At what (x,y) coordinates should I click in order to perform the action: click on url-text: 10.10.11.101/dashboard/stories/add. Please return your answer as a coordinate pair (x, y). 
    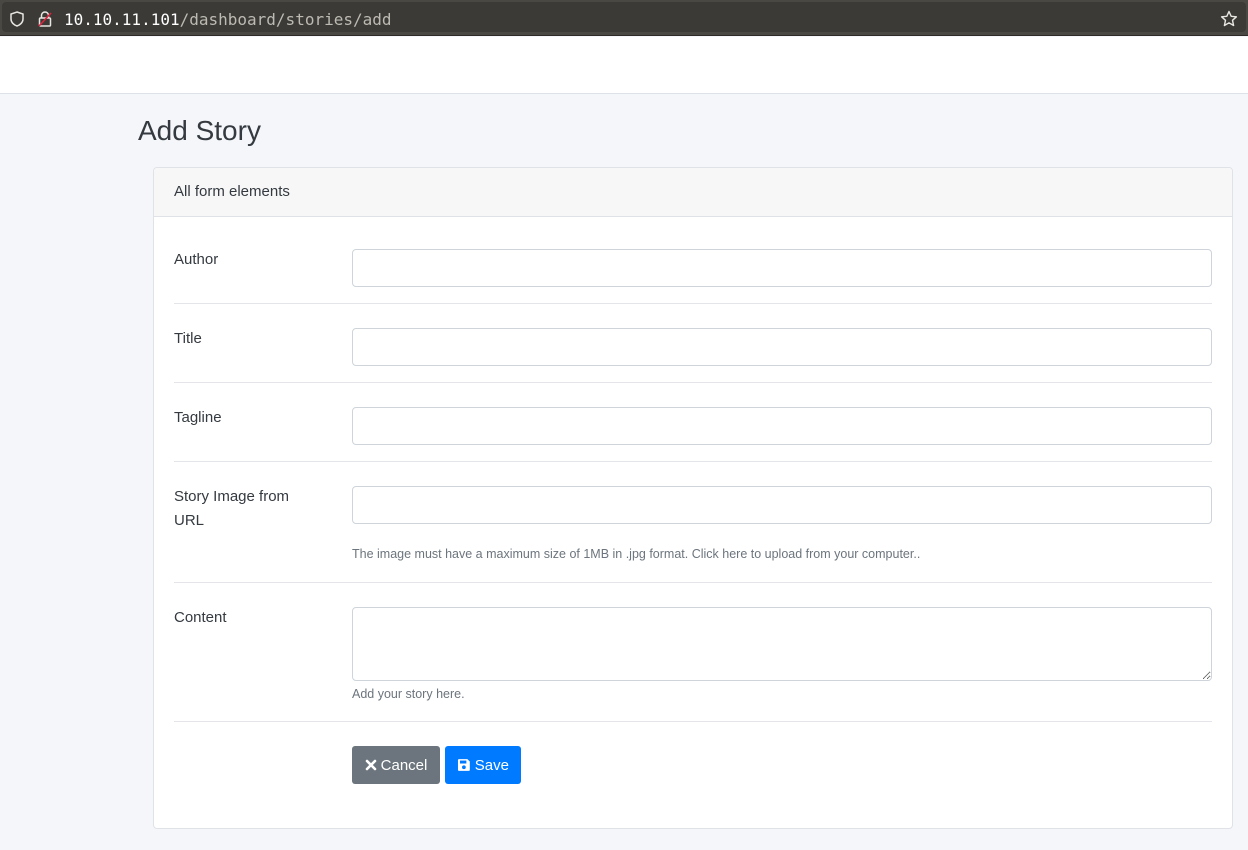
    Looking at the image, I should click on (228, 19).